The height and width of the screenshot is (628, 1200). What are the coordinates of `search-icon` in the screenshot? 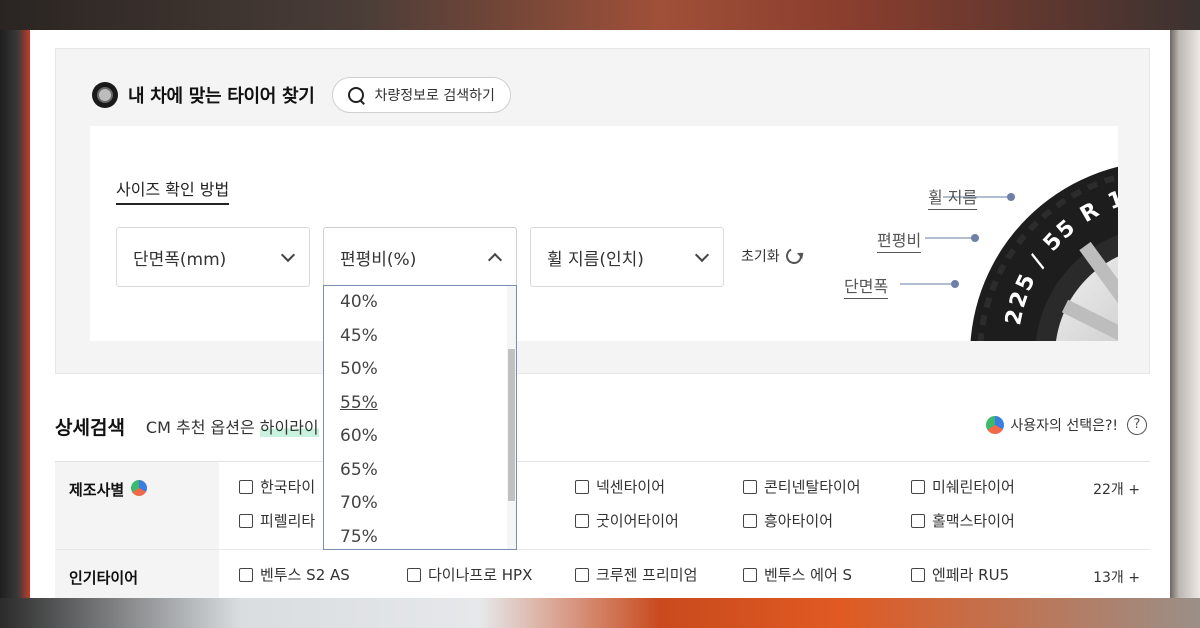 It's located at (356, 95).